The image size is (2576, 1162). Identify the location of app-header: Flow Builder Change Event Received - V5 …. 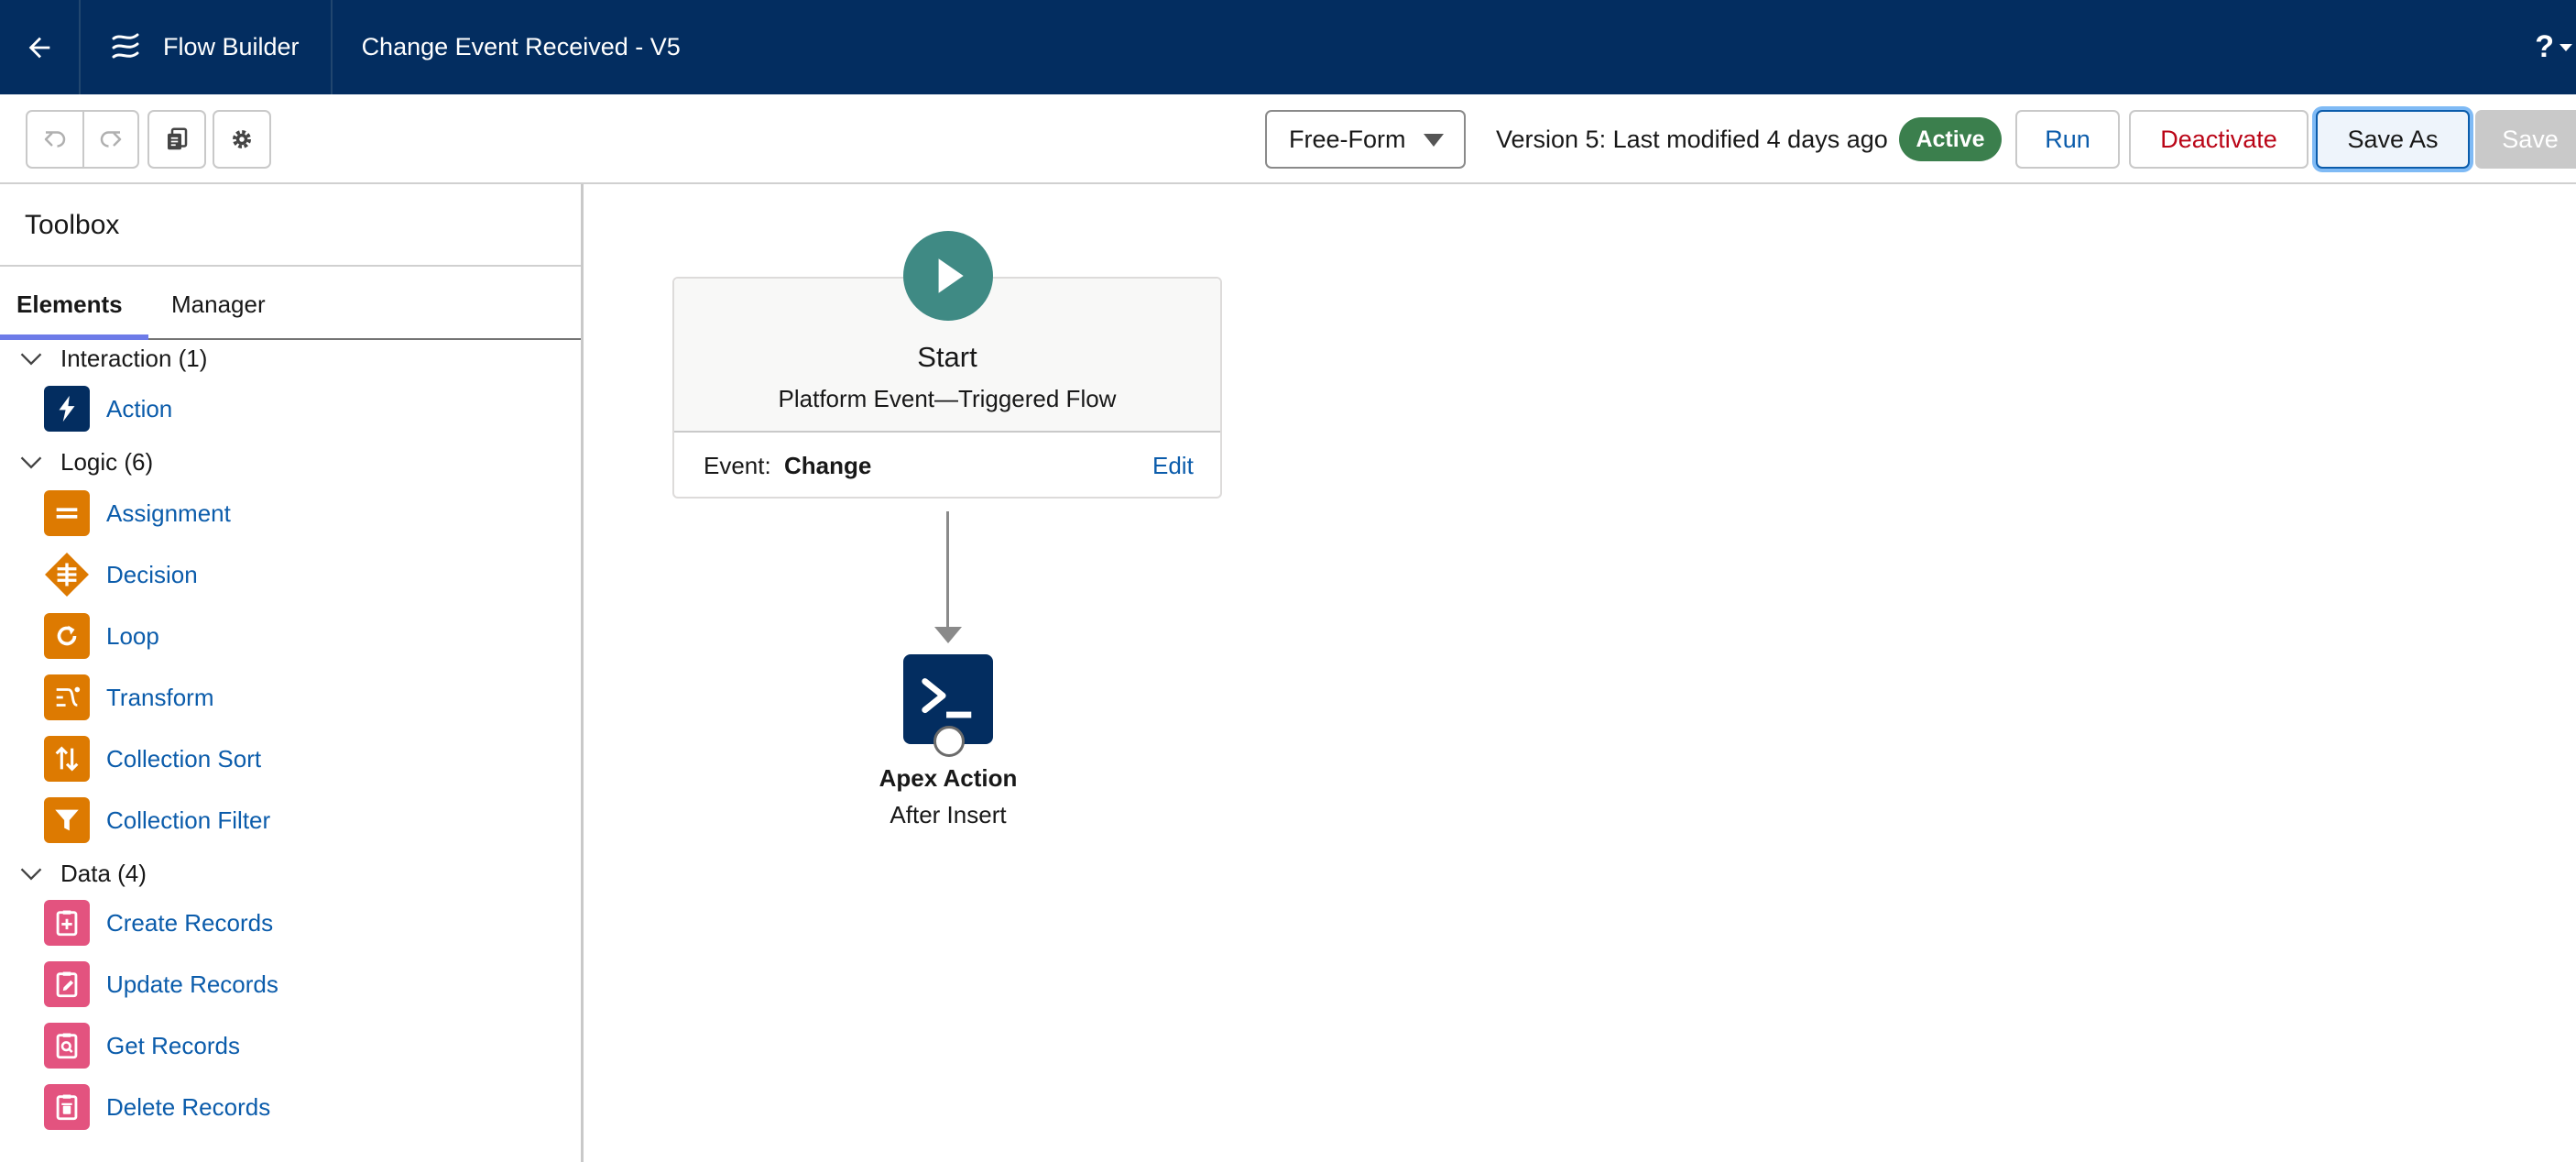
(1288, 47).